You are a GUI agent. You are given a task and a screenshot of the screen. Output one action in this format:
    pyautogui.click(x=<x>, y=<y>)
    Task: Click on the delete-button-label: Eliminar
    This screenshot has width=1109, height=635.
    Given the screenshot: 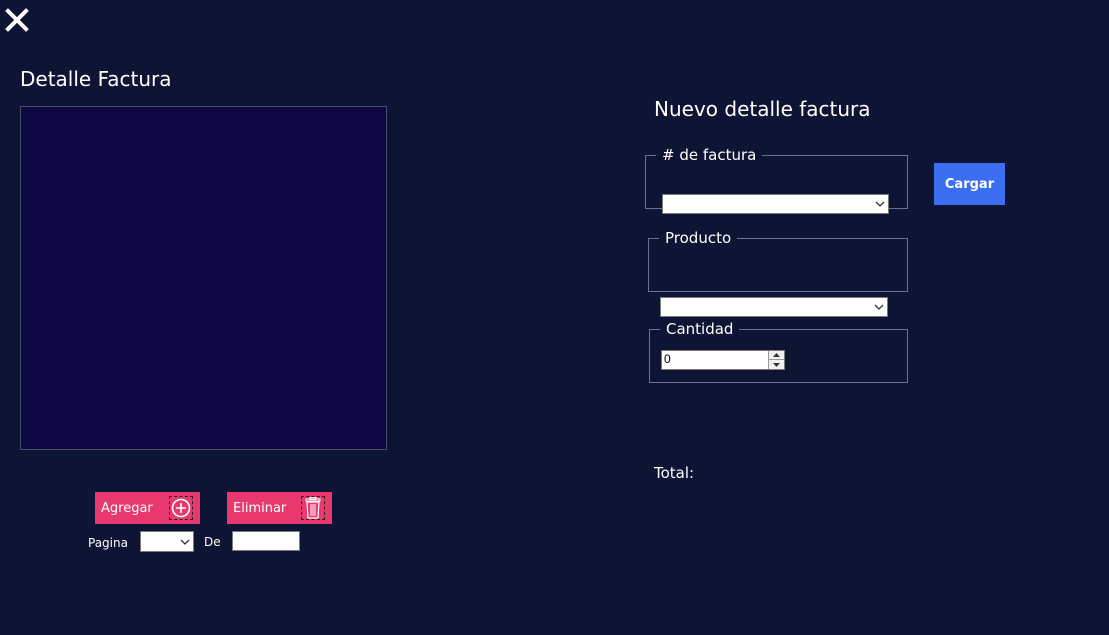 What is the action you would take?
    pyautogui.click(x=260, y=508)
    